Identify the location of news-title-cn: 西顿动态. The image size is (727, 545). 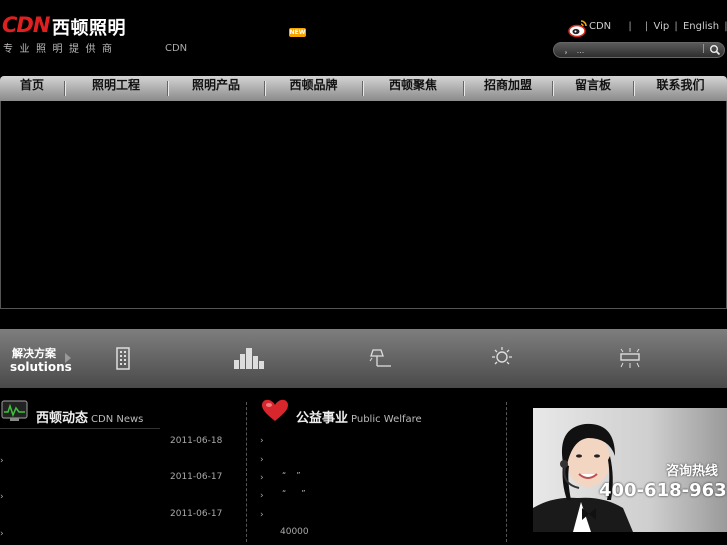
(62, 418).